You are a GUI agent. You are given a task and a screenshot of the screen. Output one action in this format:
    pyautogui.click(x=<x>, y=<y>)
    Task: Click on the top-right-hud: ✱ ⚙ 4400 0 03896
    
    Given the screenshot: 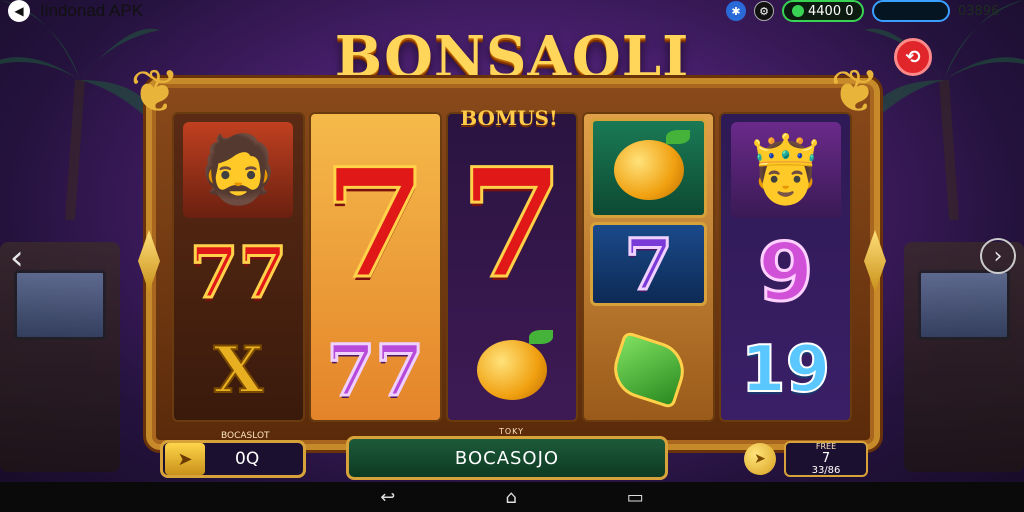 What is the action you would take?
    pyautogui.click(x=875, y=11)
    